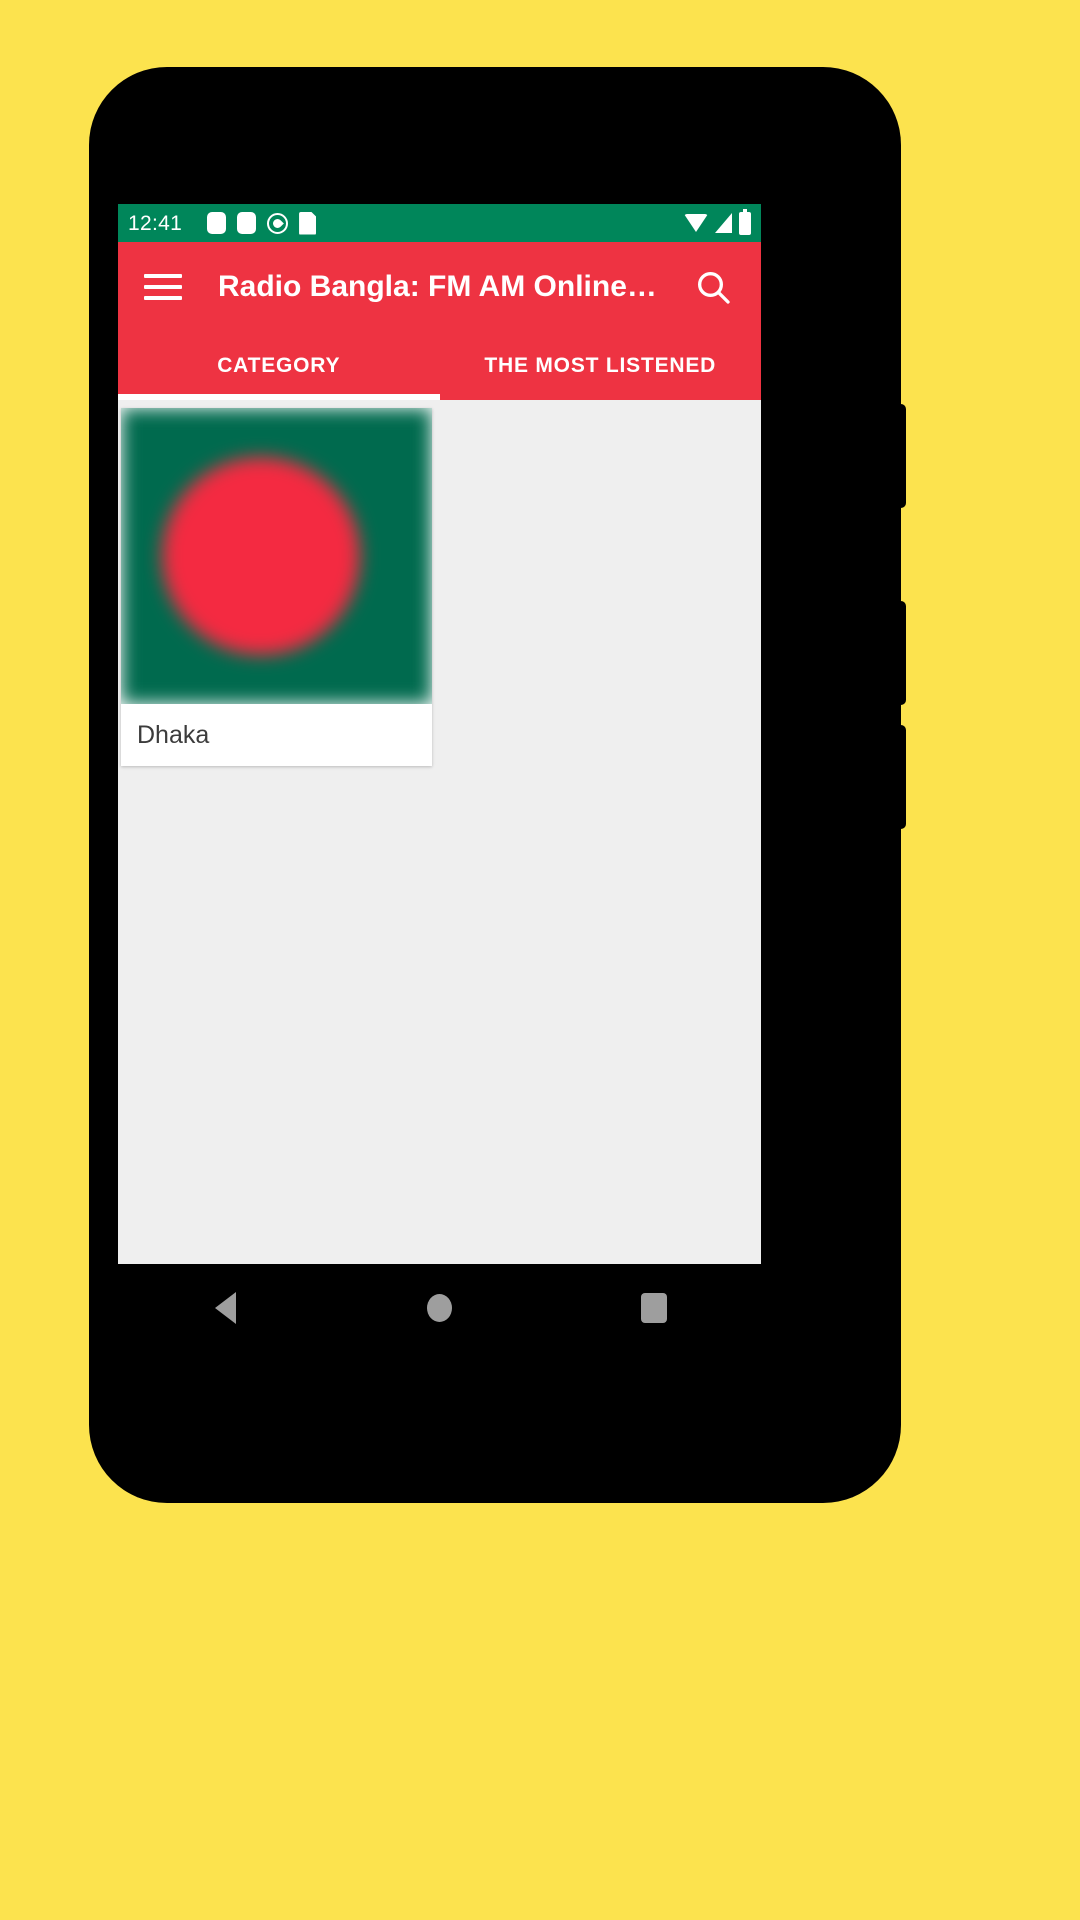  I want to click on volume-up-button, so click(902, 653).